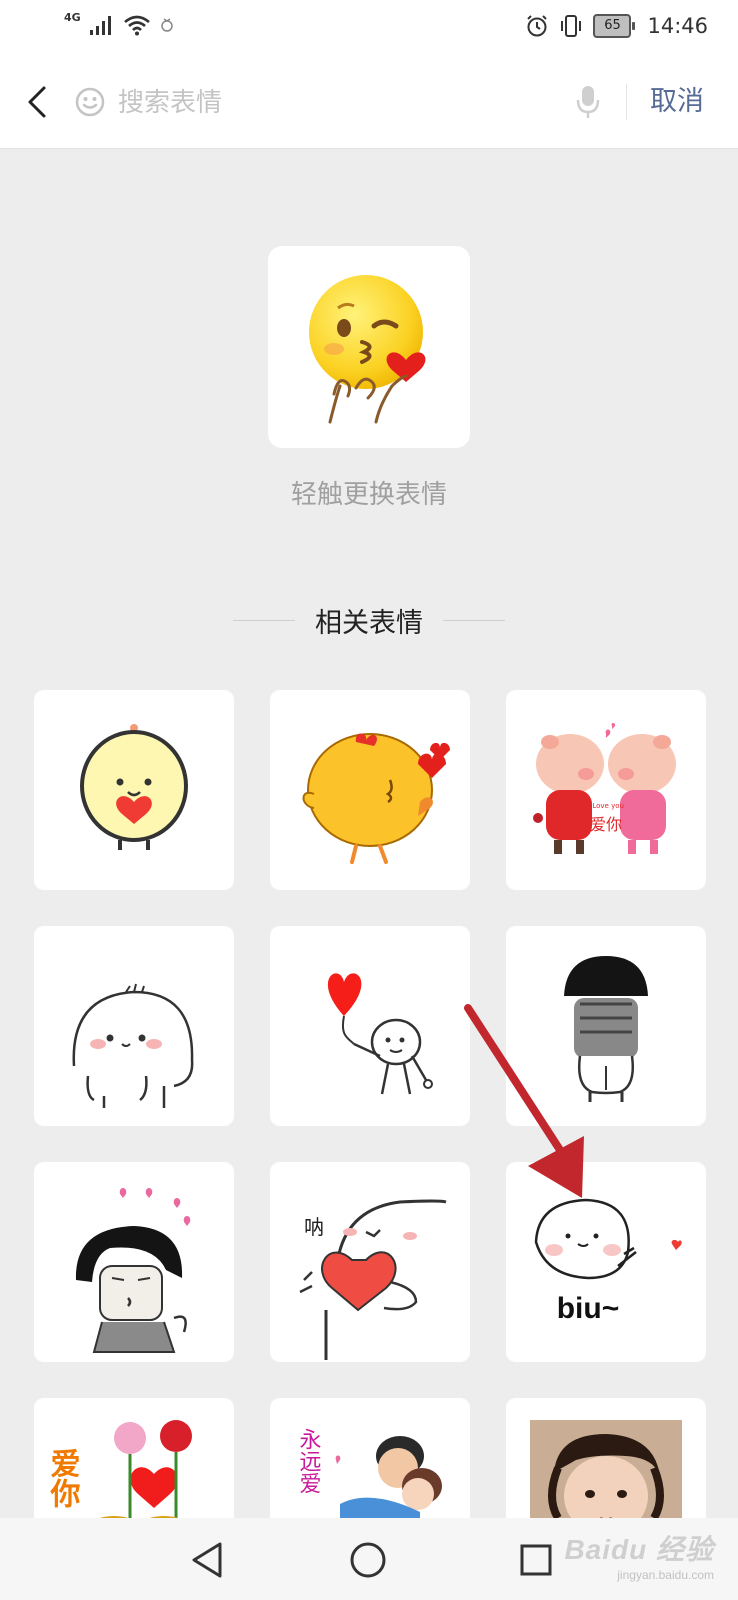  Describe the element at coordinates (639, 1549) in the screenshot. I see `watermark-main: Baidu 经验` at that location.